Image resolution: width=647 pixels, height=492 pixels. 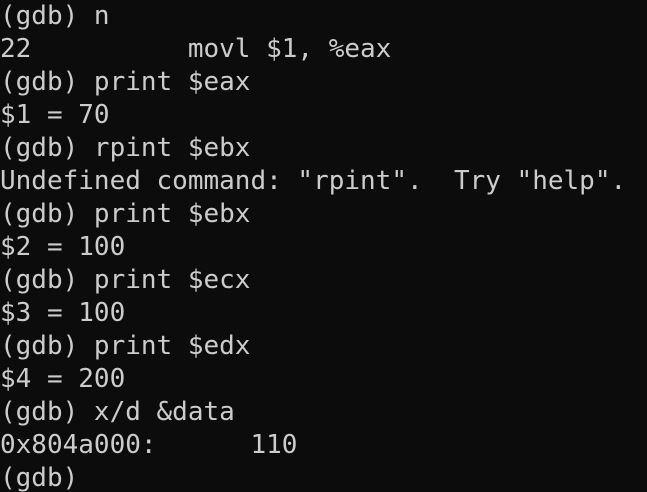 I want to click on gdb-prompt: (gdb), so click(x=39, y=477).